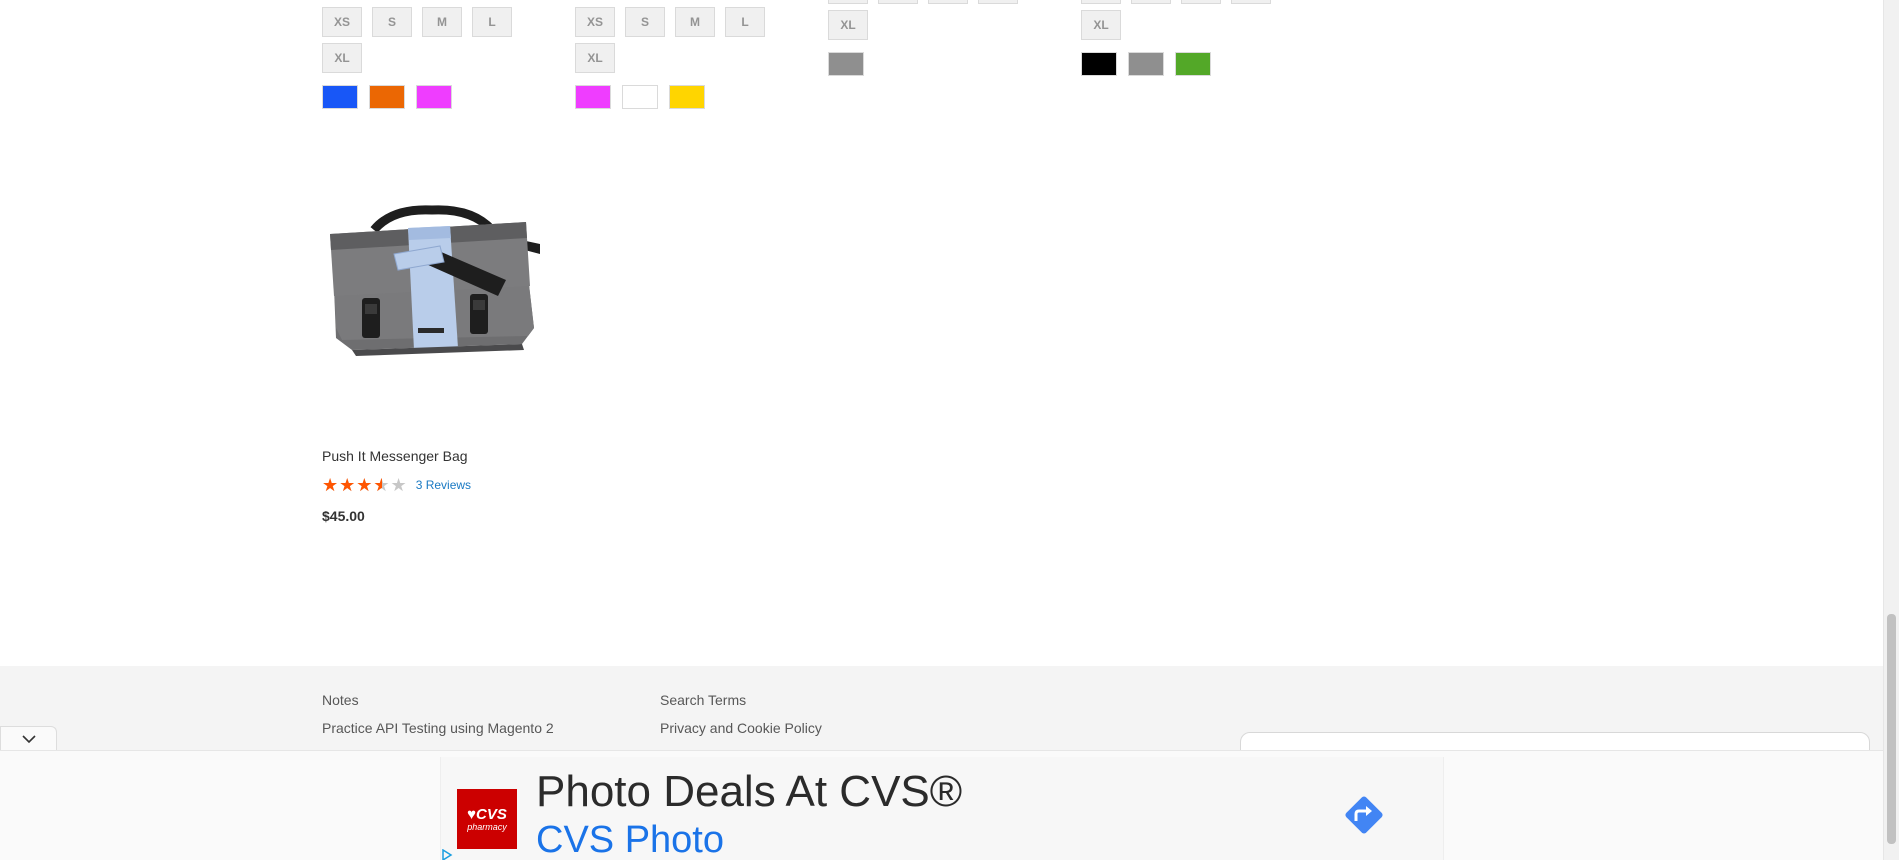 The image size is (1899, 860). Describe the element at coordinates (1891, 729) in the screenshot. I see `scrollbar-thumb` at that location.